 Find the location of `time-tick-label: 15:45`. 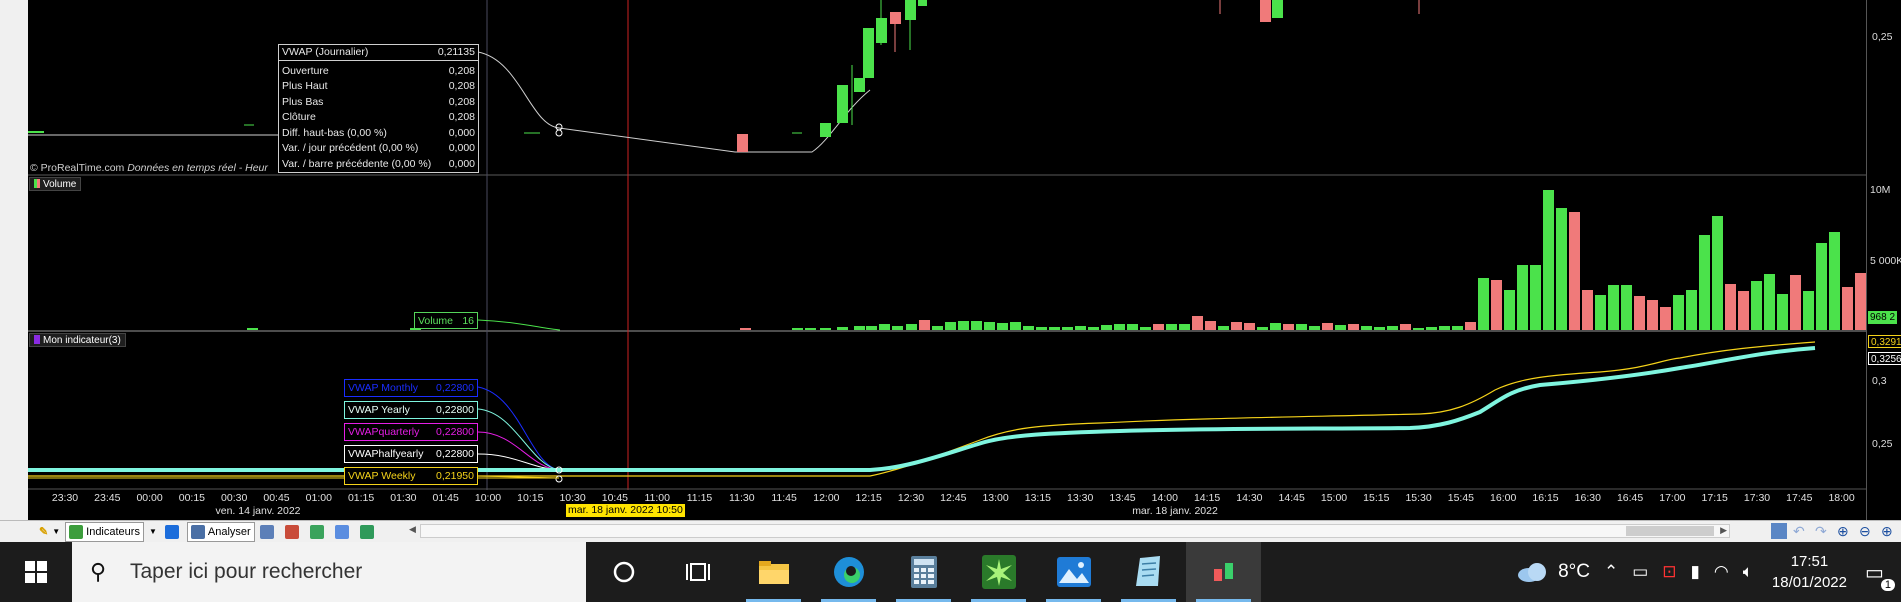

time-tick-label: 15:45 is located at coordinates (1461, 498).